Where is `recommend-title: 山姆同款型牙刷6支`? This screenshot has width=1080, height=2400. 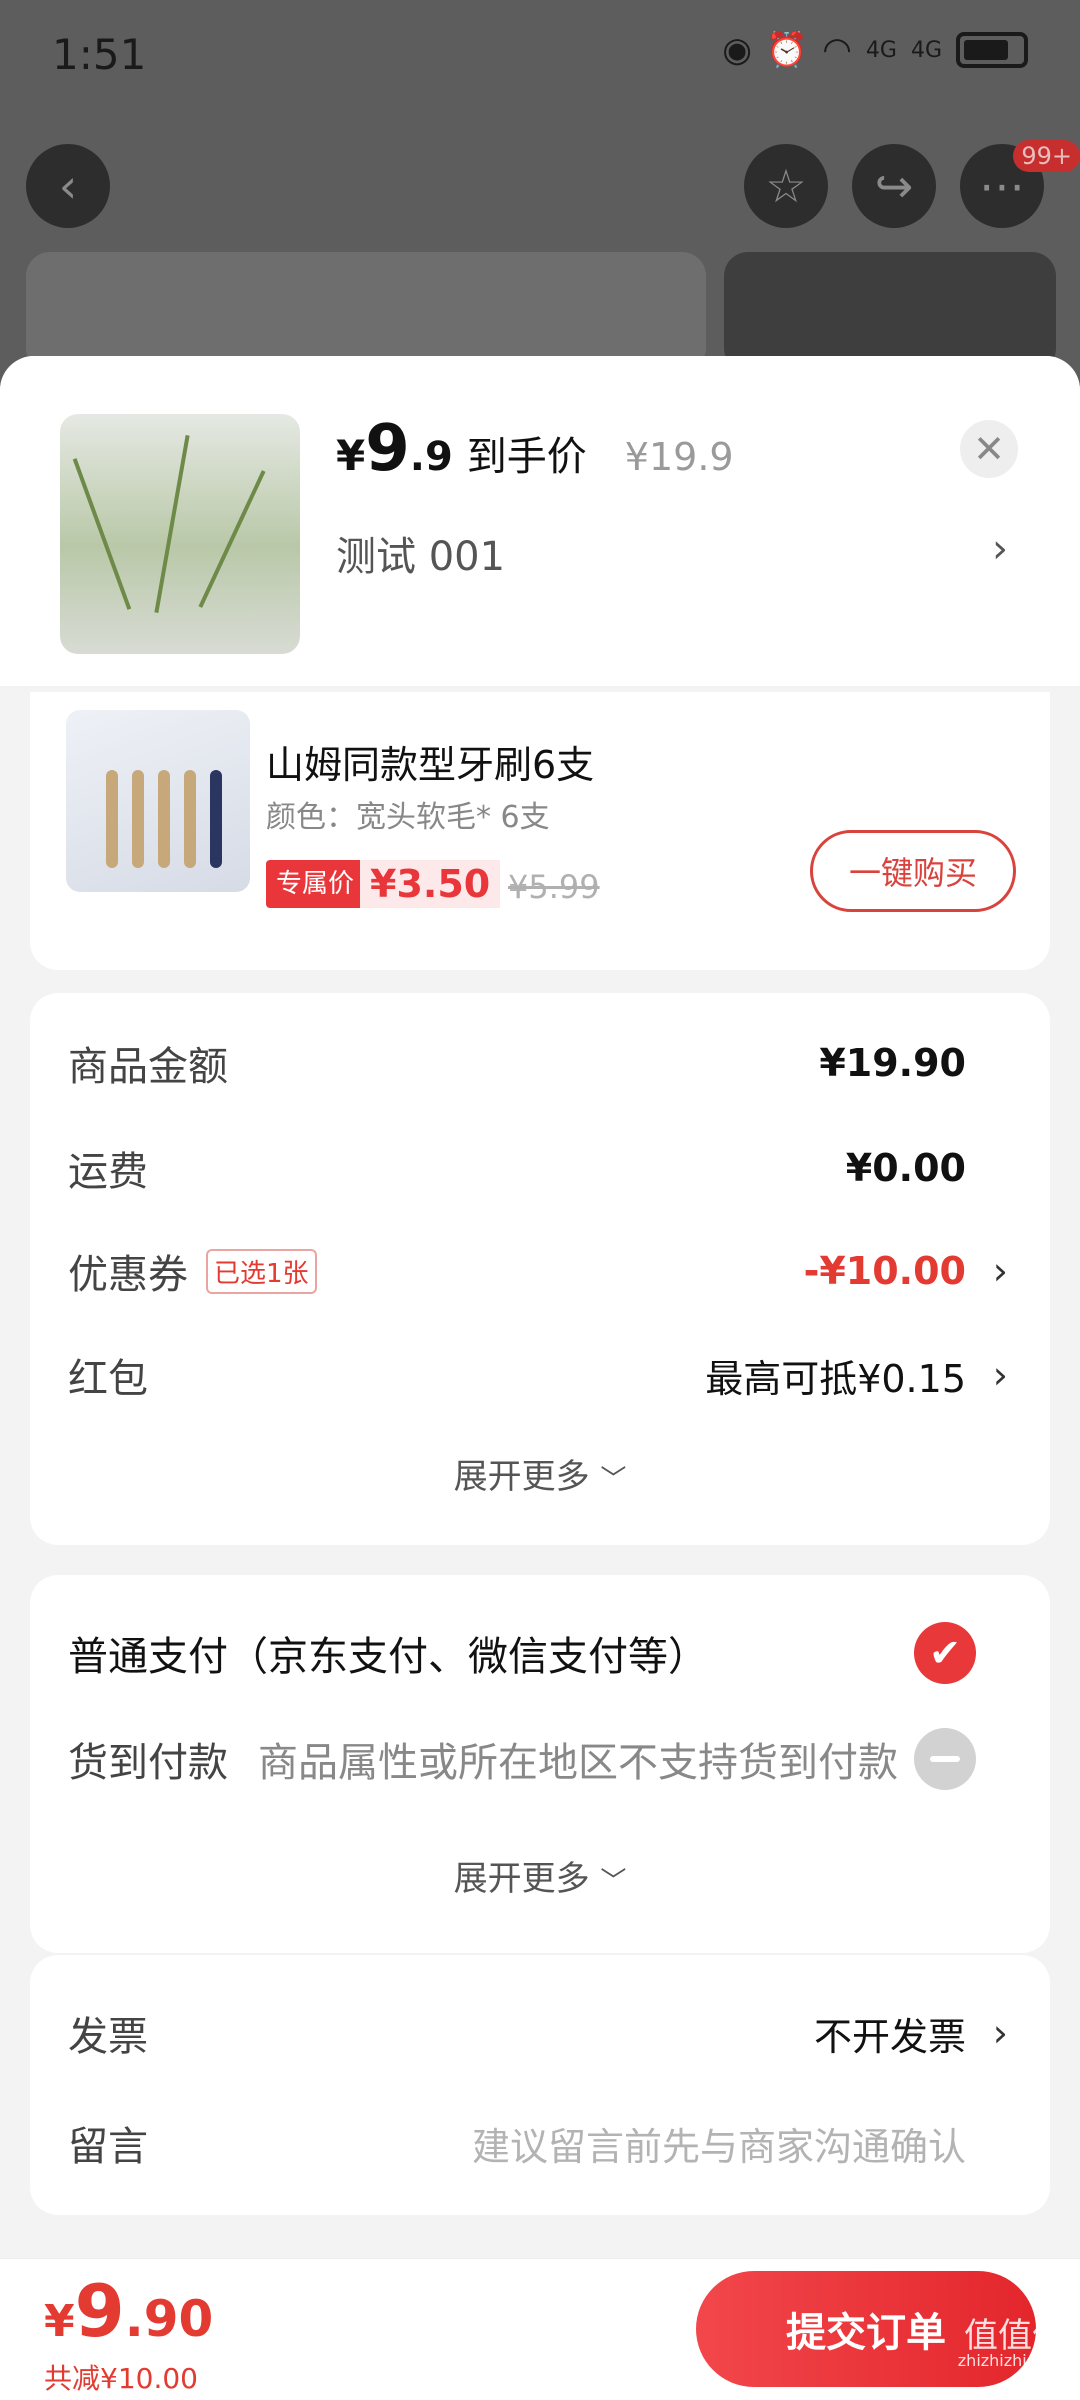 recommend-title: 山姆同款型牙刷6支 is located at coordinates (430, 761).